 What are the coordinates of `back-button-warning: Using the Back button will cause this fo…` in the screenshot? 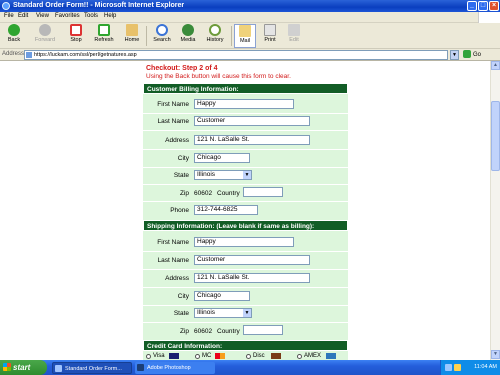 It's located at (218, 76).